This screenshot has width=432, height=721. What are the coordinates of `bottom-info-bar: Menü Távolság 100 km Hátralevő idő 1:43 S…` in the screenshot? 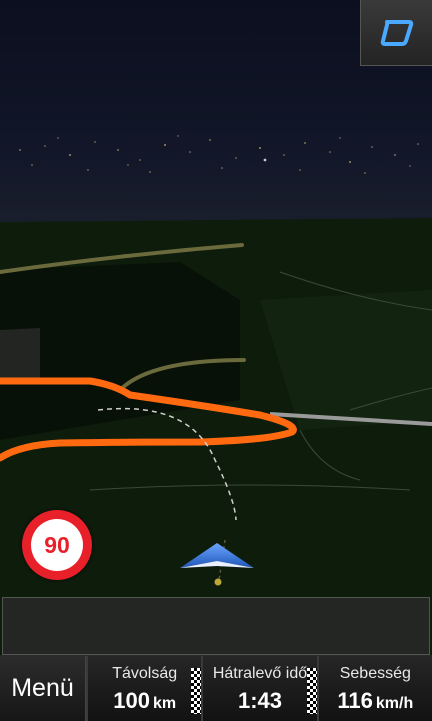 It's located at (216, 688).